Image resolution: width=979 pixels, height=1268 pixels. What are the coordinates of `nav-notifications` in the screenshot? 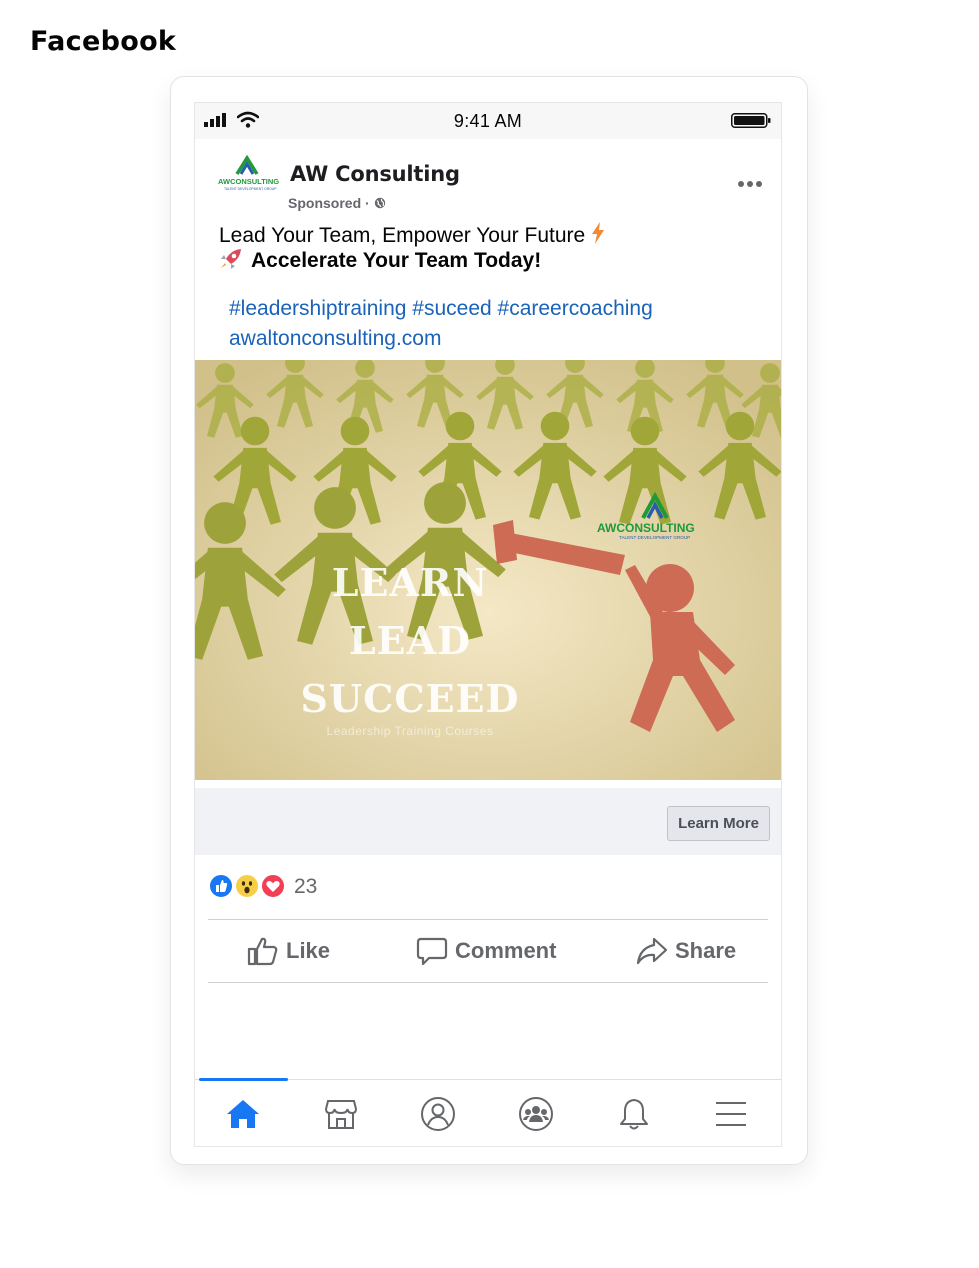 It's located at (634, 1113).